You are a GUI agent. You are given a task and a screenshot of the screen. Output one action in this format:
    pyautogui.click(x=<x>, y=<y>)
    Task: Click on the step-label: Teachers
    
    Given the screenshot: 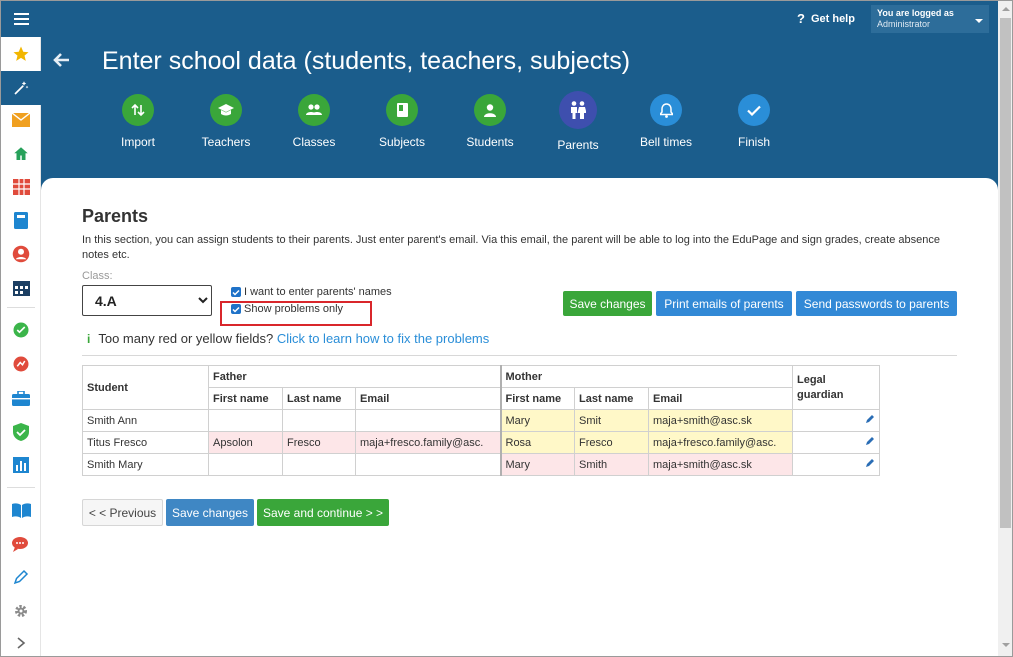 What is the action you would take?
    pyautogui.click(x=226, y=142)
    